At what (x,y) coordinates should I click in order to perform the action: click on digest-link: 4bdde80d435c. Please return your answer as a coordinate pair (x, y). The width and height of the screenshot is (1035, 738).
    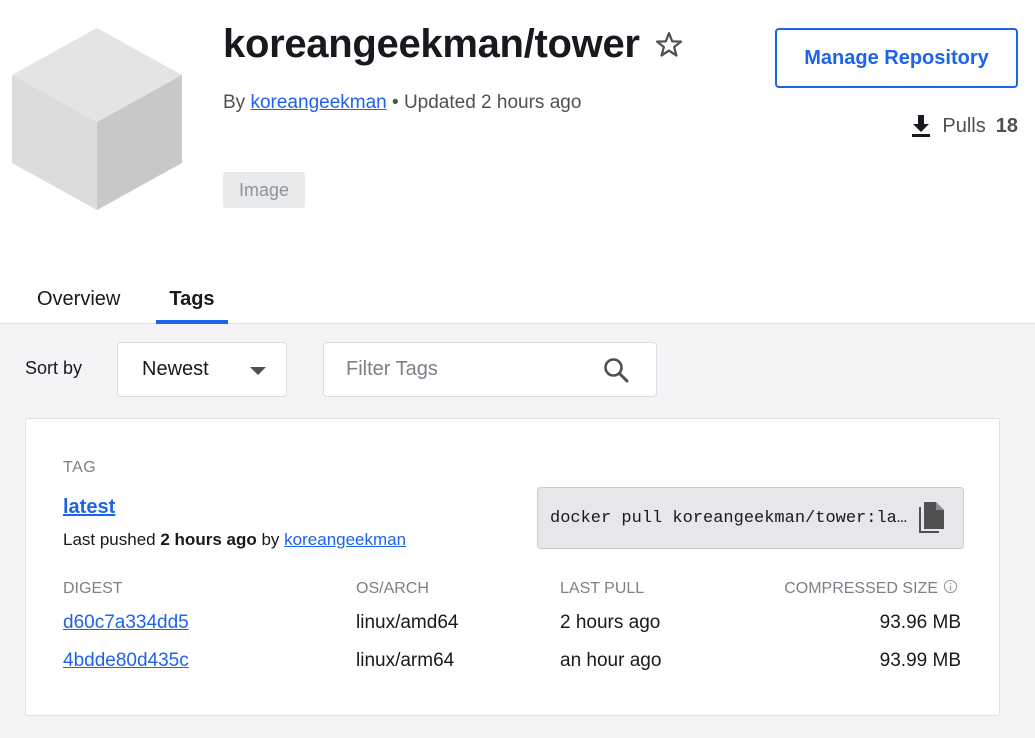
    Looking at the image, I should click on (126, 661).